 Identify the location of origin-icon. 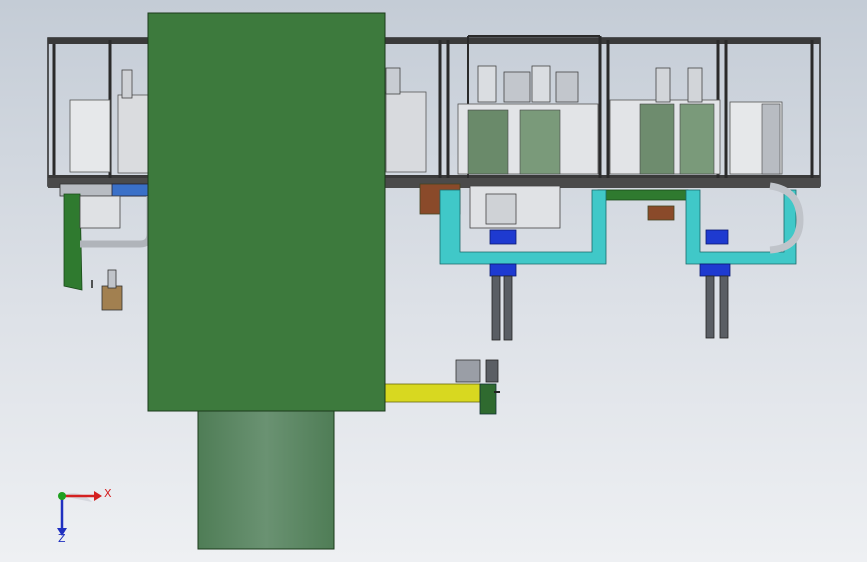
(62, 496).